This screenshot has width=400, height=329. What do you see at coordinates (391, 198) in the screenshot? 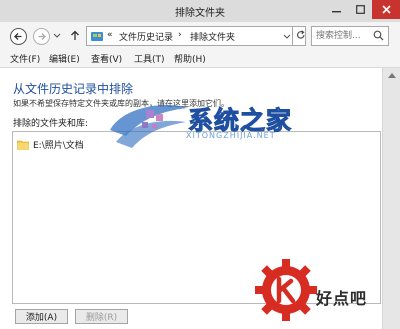
I see `vertical-scrollbar` at bounding box center [391, 198].